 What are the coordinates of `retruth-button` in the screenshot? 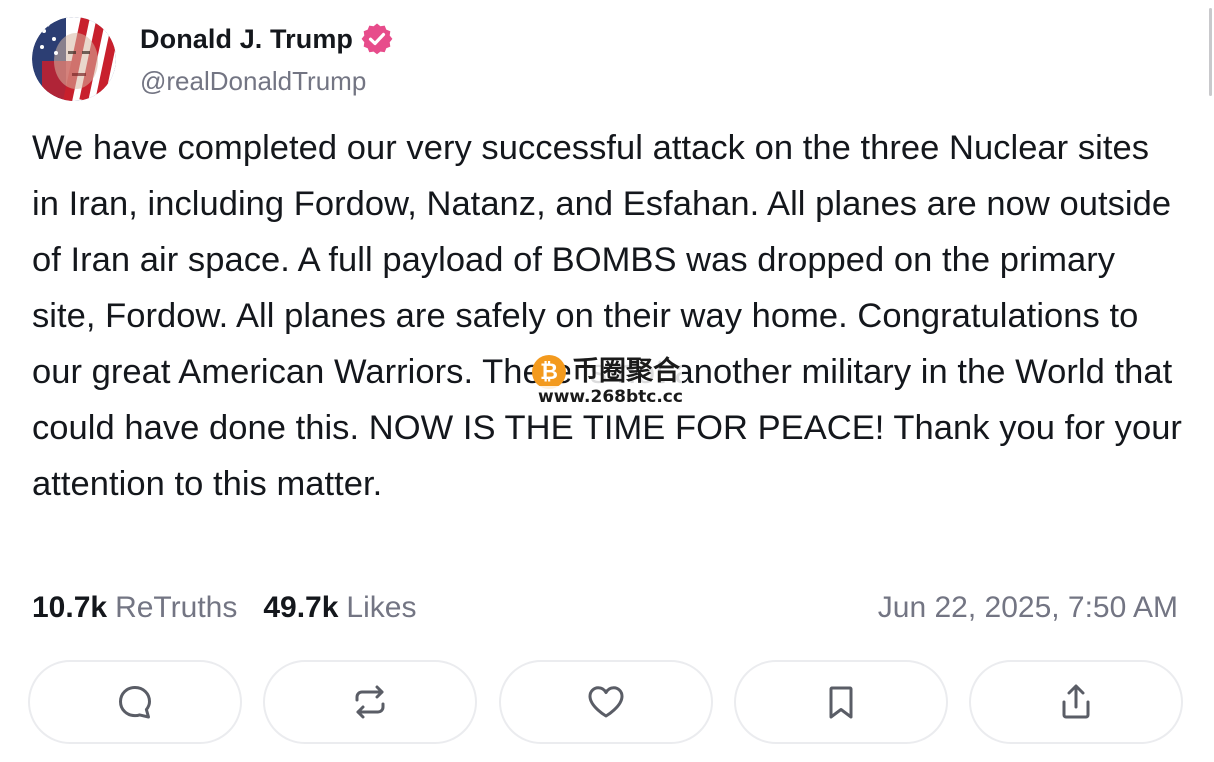 It's located at (370, 702).